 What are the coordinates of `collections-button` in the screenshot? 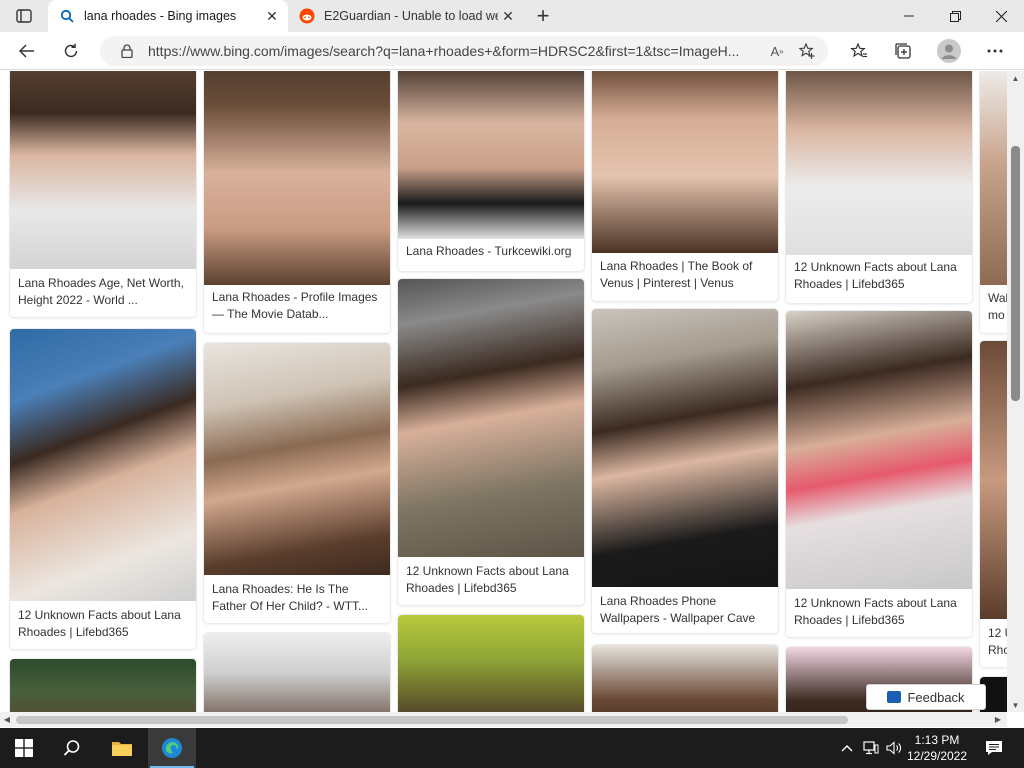 It's located at (903, 51).